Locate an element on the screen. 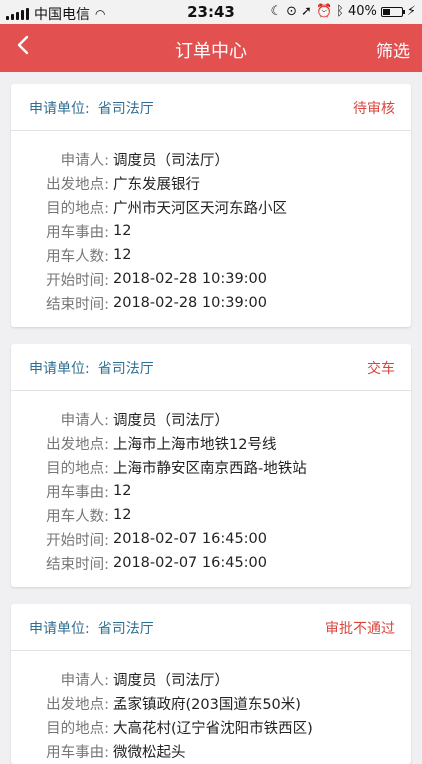 The width and height of the screenshot is (422, 764). alarm-icon: ⏰ is located at coordinates (324, 11).